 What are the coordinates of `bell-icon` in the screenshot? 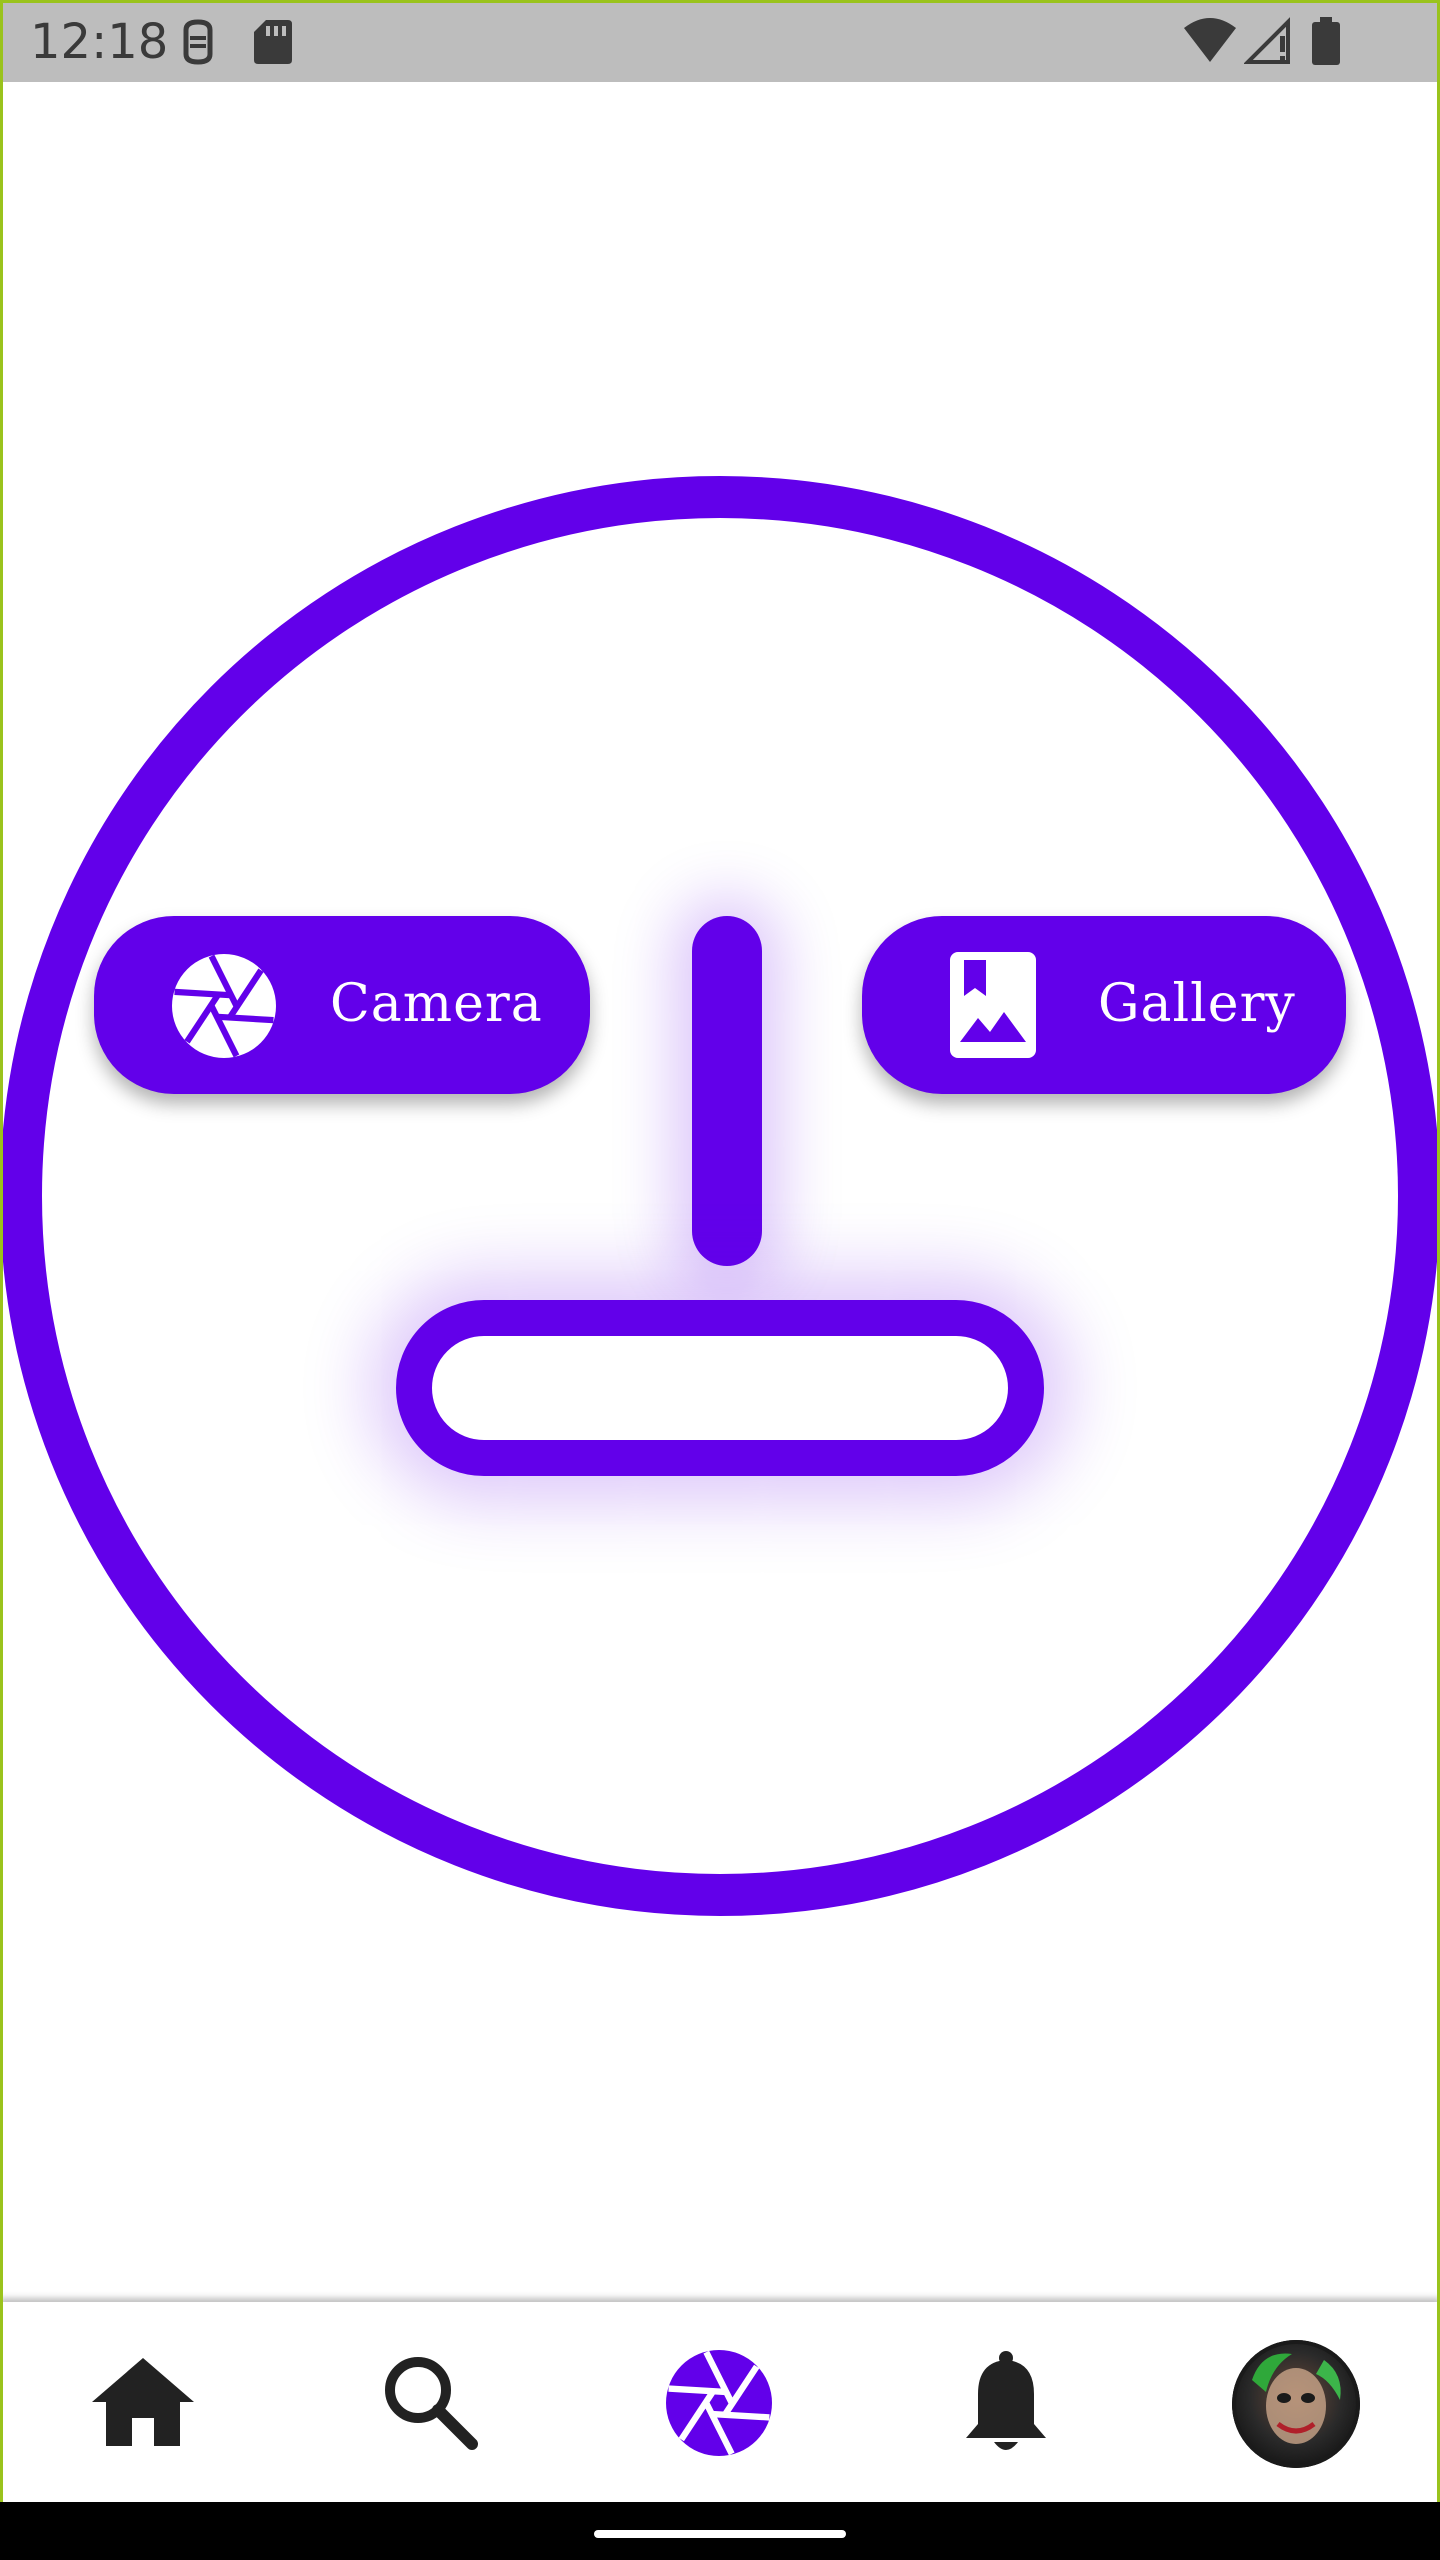 It's located at (1006, 2400).